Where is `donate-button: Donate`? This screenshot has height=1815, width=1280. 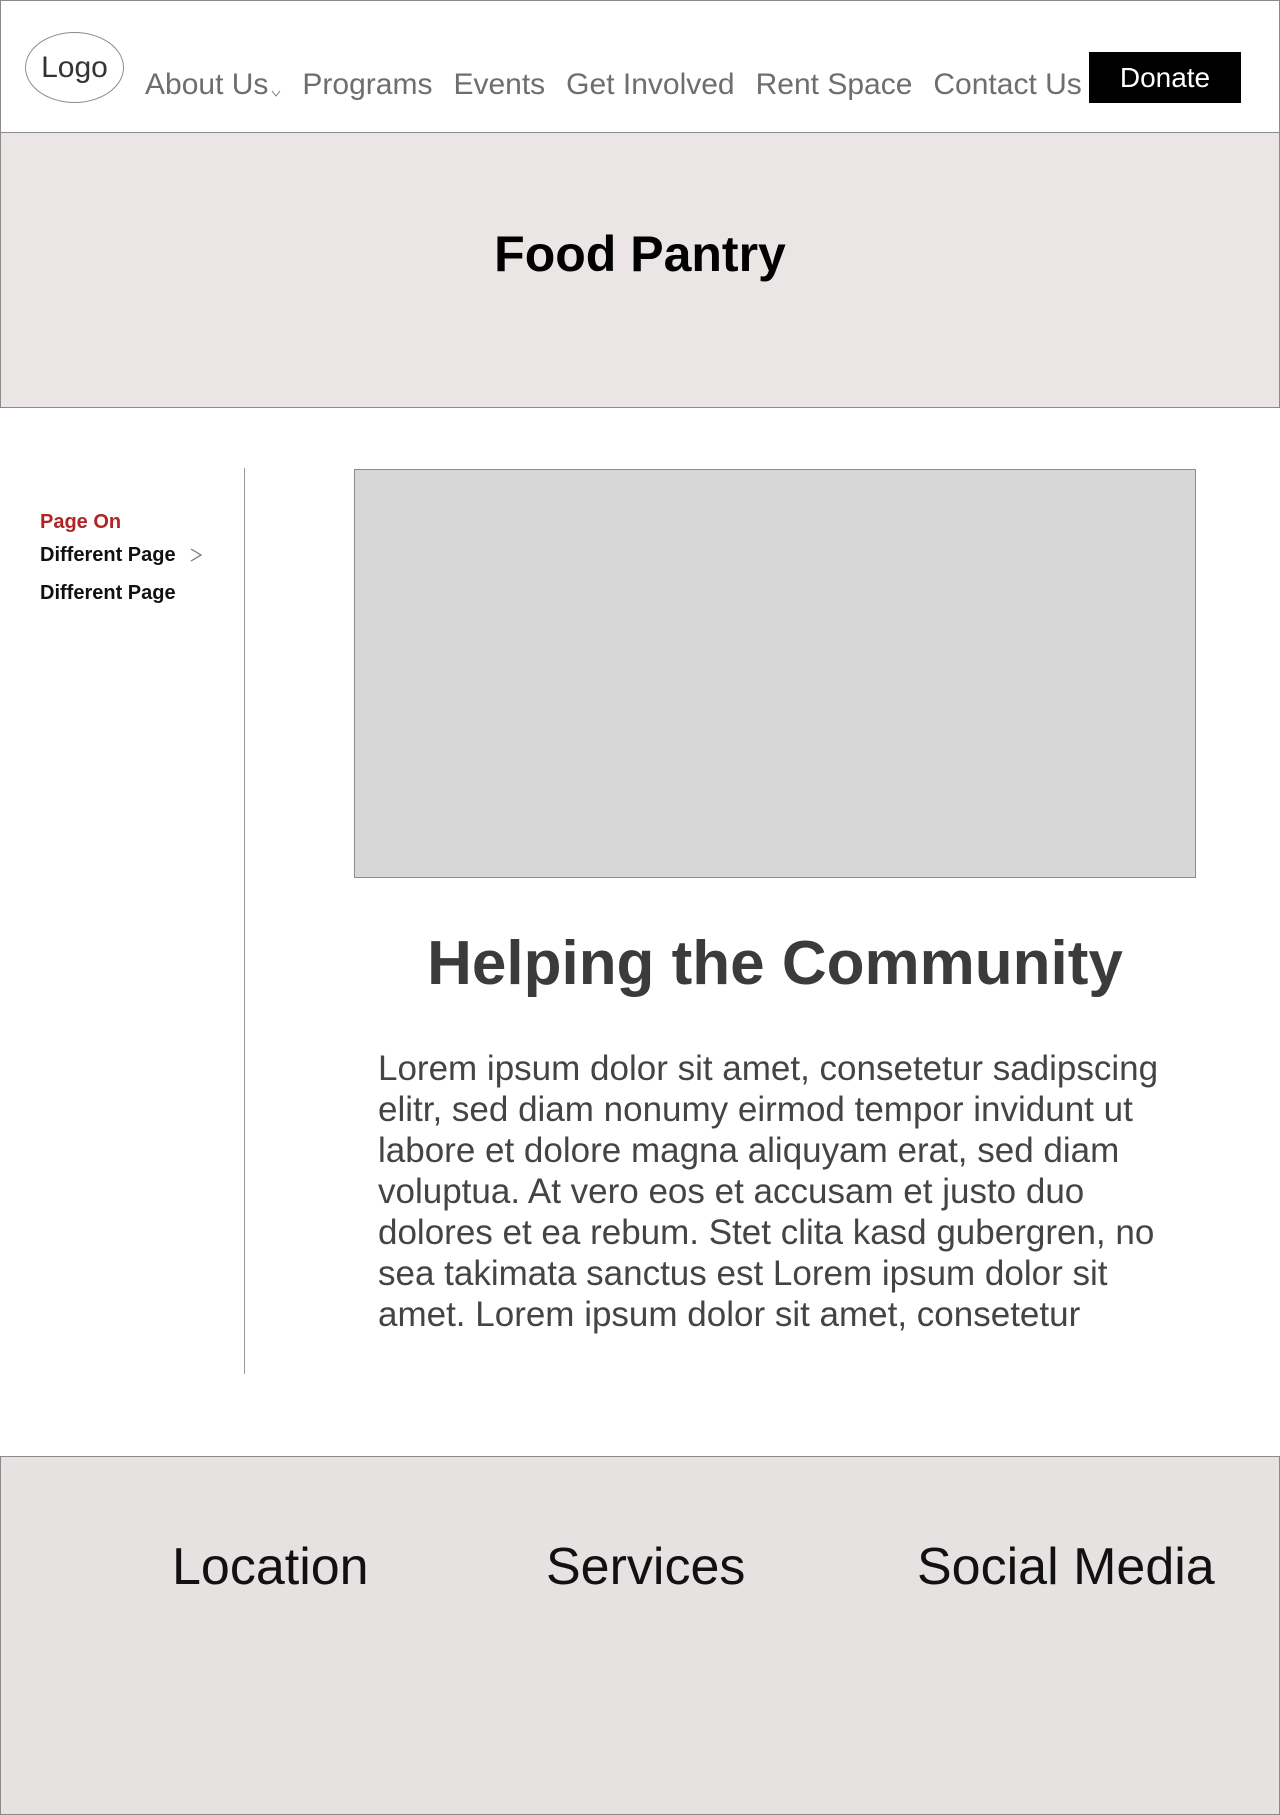
donate-button: Donate is located at coordinates (1165, 77).